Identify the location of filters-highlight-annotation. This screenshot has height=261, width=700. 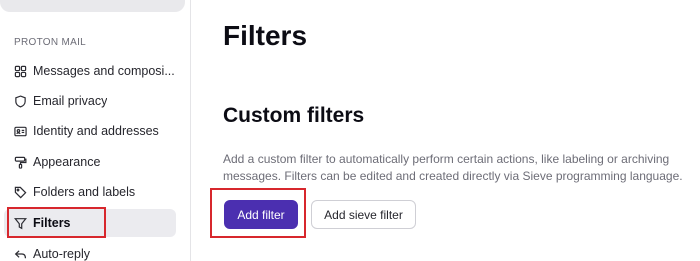
(56, 222).